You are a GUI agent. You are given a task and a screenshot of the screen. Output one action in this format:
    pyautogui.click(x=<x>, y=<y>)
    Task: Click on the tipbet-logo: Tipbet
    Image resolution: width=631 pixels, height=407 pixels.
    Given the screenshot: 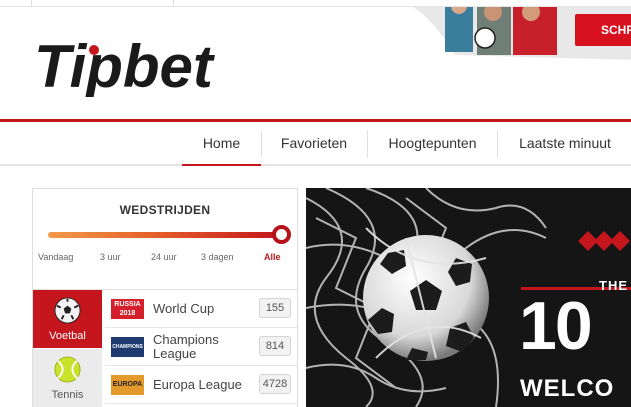 What is the action you would take?
    pyautogui.click(x=128, y=64)
    